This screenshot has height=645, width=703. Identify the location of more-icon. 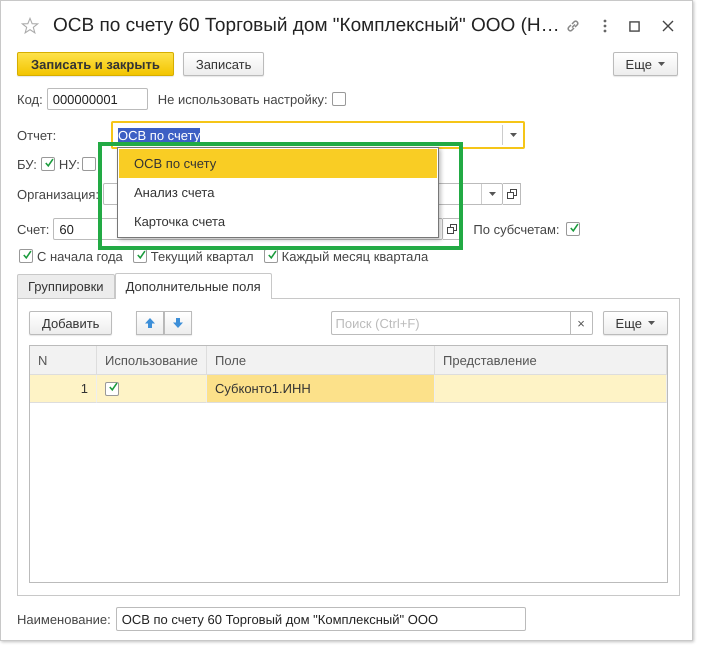
(605, 26).